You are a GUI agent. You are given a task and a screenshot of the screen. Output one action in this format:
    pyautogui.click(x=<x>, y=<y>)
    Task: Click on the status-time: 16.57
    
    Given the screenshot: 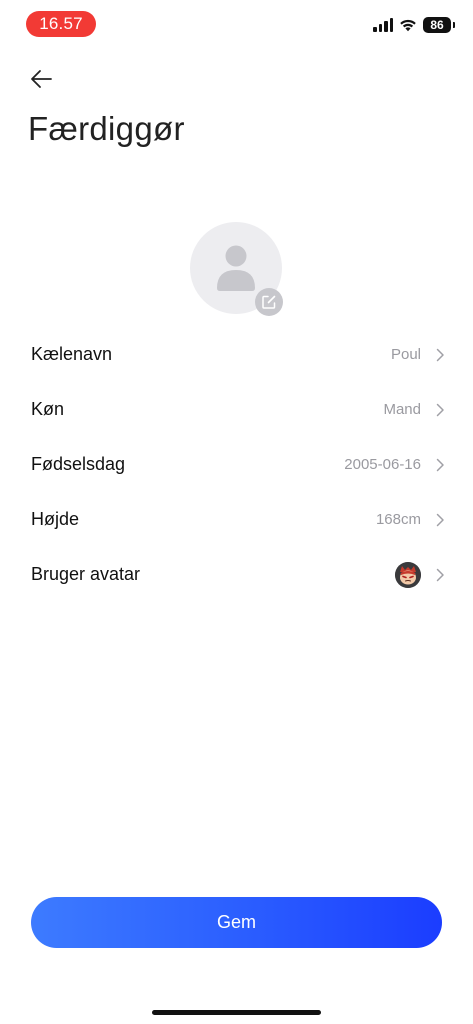 What is the action you would take?
    pyautogui.click(x=61, y=24)
    